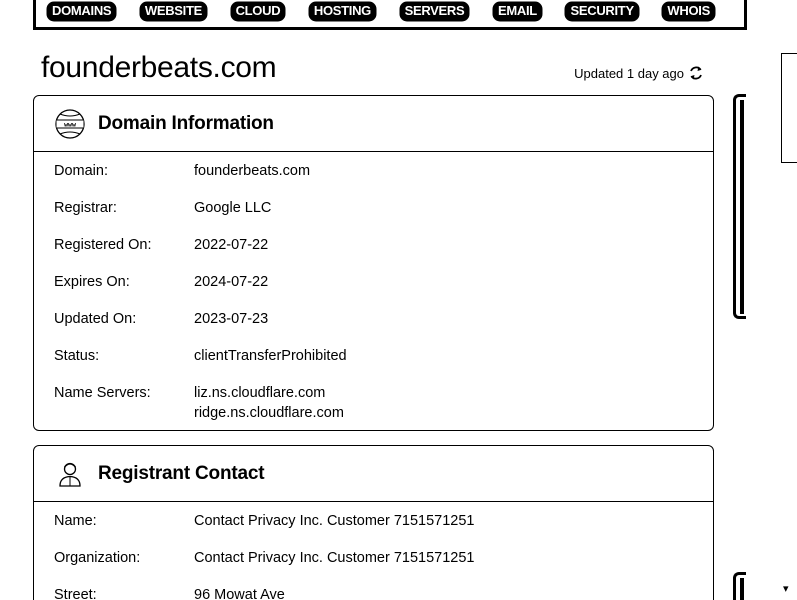  I want to click on label-domain: Domain:, so click(81, 171).